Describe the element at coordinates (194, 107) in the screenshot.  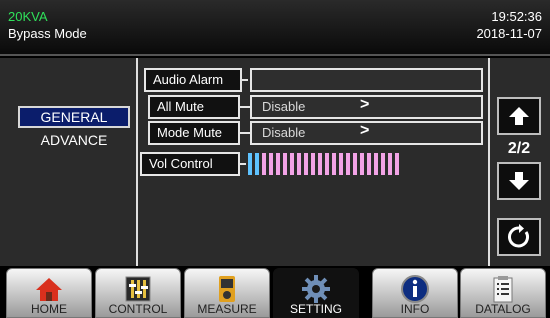
I see `all-mute-label: All Mute` at that location.